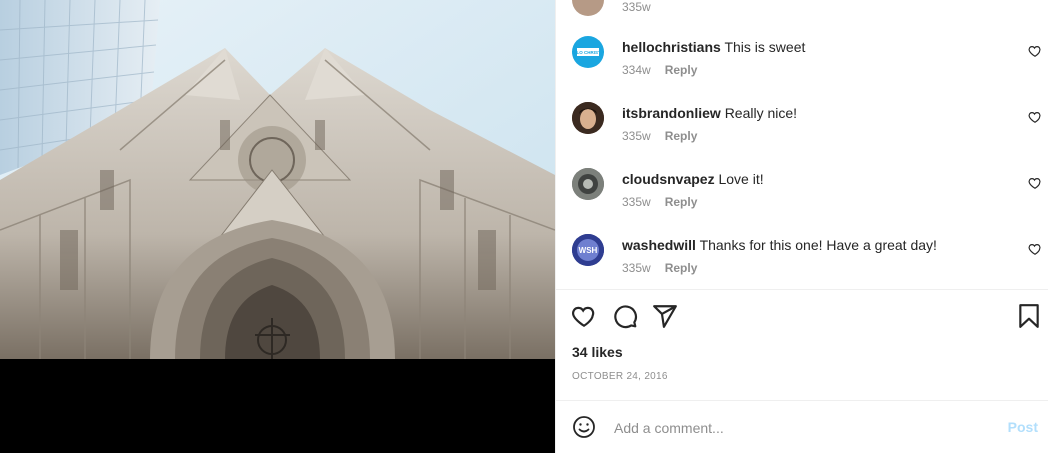  Describe the element at coordinates (1029, 316) in the screenshot. I see `bookmark-icon` at that location.